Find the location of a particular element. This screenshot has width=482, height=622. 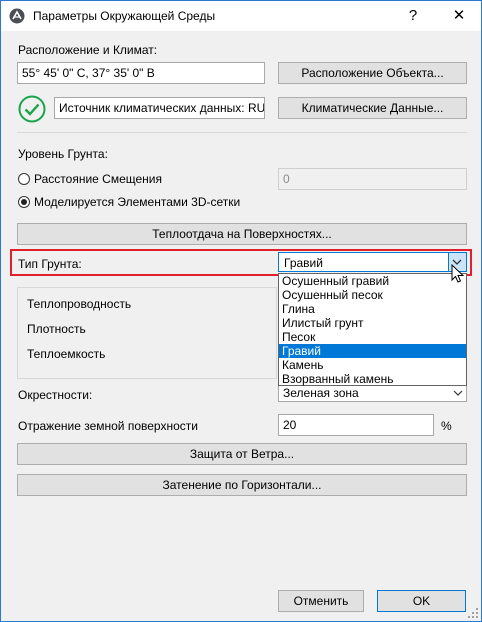

archicad-app-icon is located at coordinates (17, 16).